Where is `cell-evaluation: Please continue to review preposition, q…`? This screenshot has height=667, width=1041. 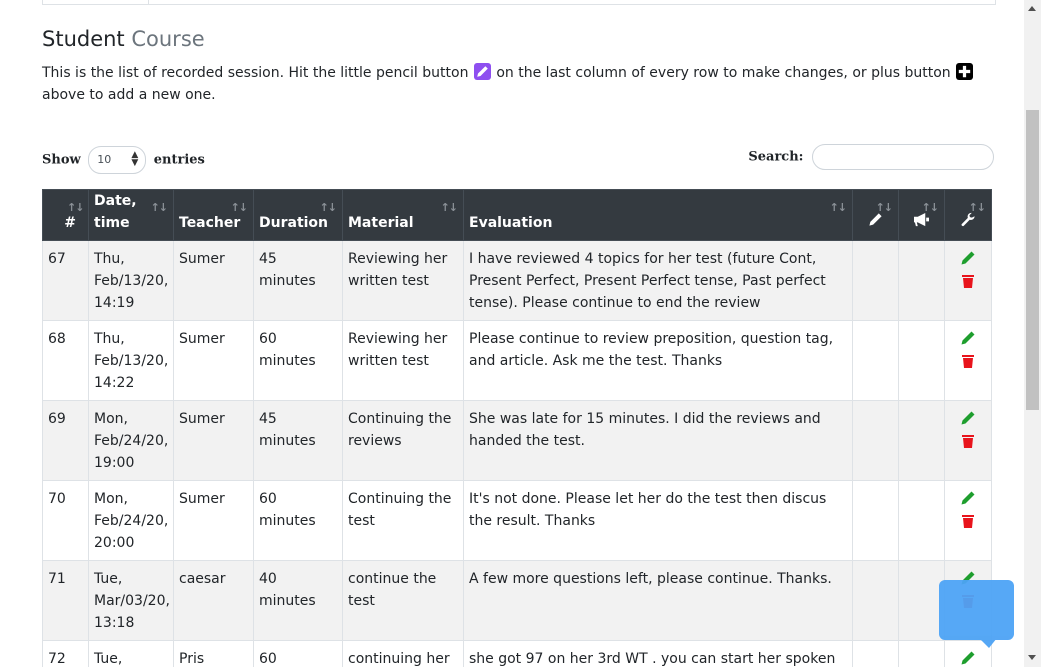 cell-evaluation: Please continue to review preposition, q… is located at coordinates (658, 360).